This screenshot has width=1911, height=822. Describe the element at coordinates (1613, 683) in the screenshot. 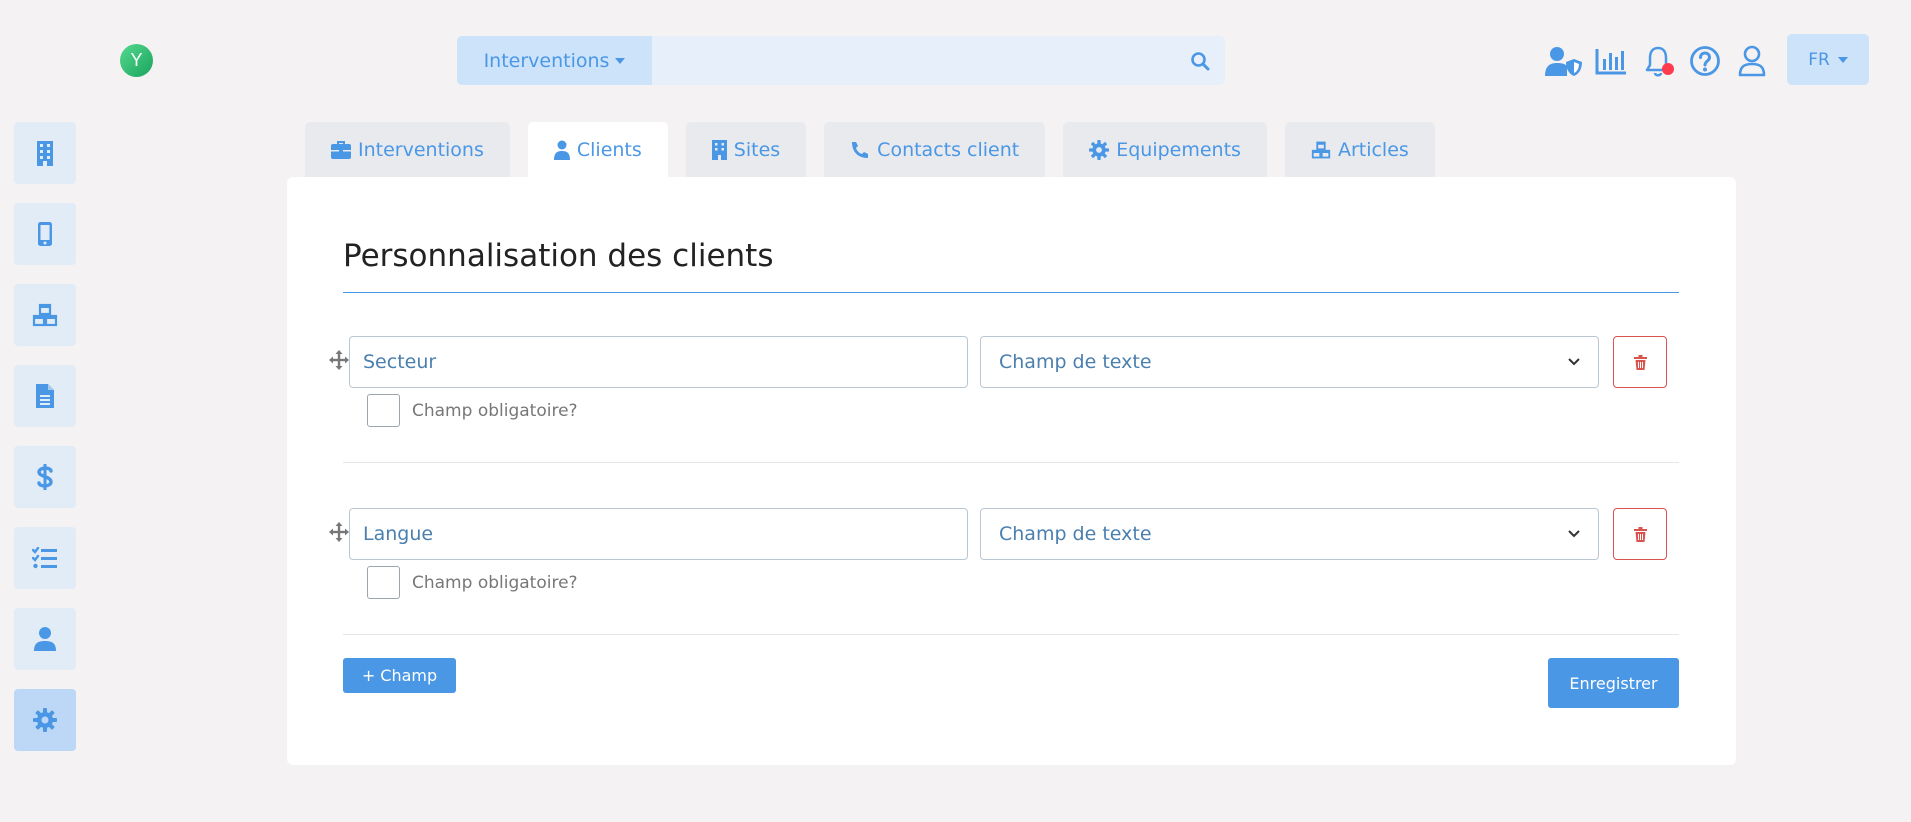

I see `save-button: Enregistrer` at that location.